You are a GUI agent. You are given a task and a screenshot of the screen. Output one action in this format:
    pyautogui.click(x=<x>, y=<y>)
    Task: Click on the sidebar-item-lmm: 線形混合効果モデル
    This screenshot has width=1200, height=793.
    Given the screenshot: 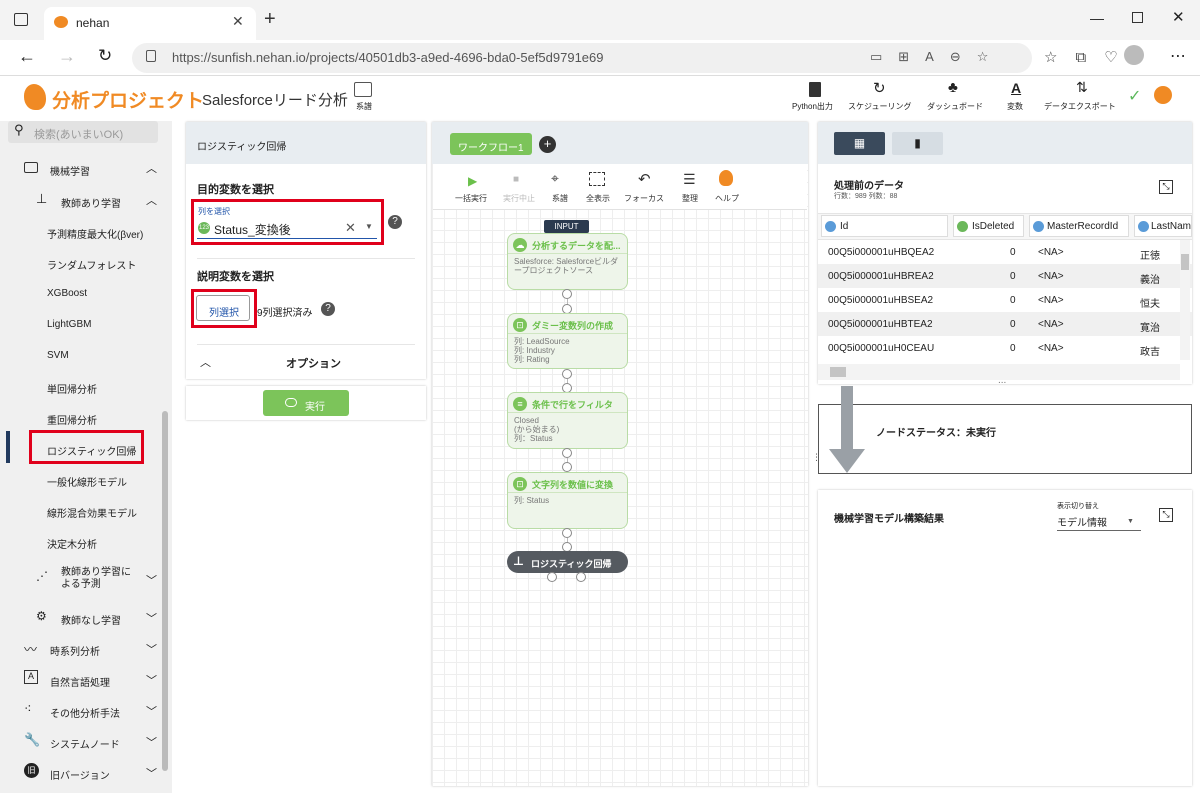 What is the action you would take?
    pyautogui.click(x=92, y=512)
    